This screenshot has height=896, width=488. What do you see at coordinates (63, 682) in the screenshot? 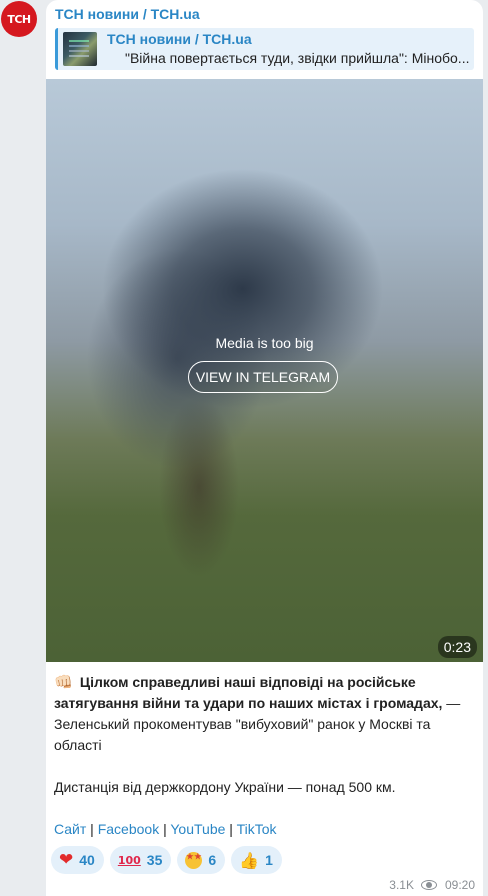
I see `fist-icon: 👊🏻` at bounding box center [63, 682].